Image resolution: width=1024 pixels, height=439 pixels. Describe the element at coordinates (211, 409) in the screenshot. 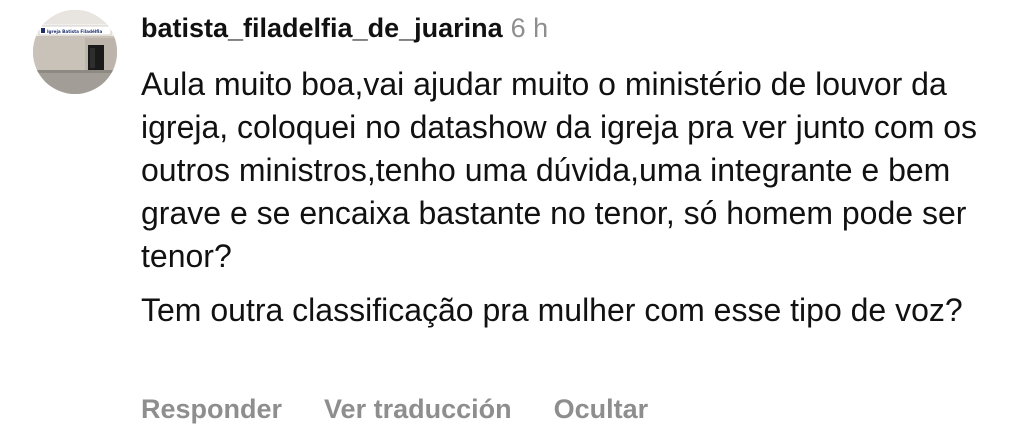

I see `reply-button: Responder` at that location.